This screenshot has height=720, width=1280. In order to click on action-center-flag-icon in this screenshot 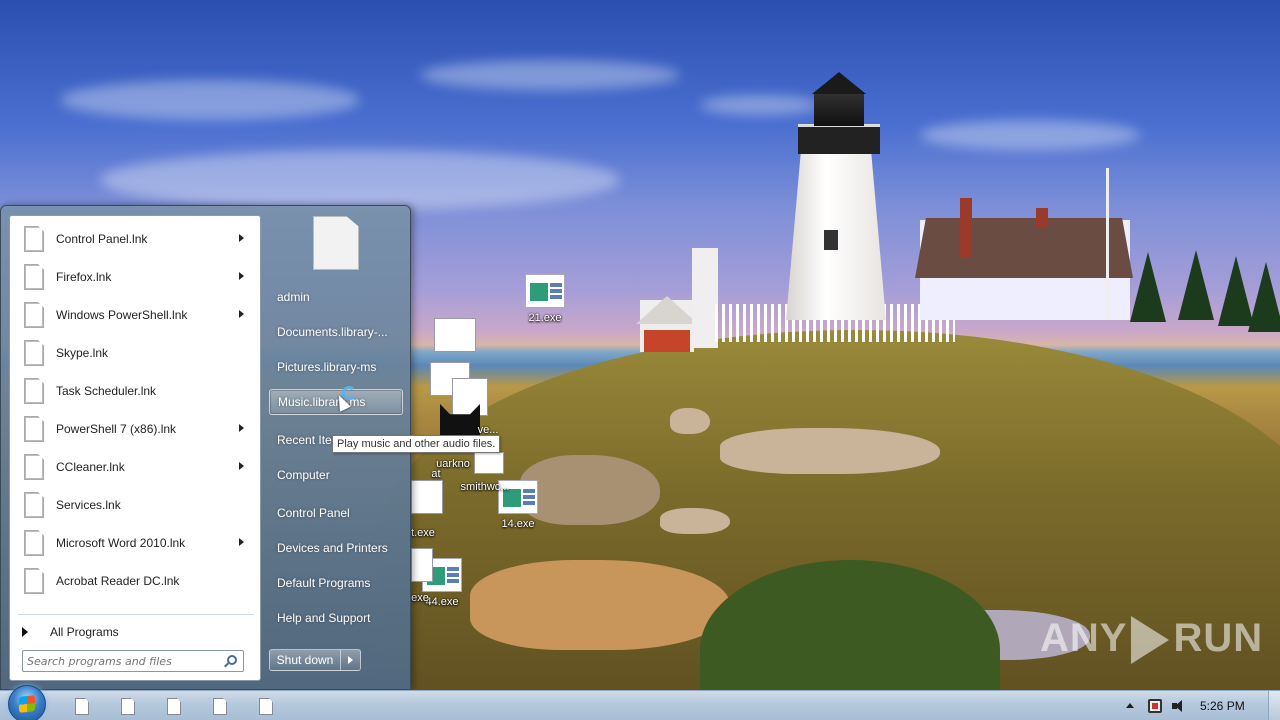, I will do `click(1155, 706)`.